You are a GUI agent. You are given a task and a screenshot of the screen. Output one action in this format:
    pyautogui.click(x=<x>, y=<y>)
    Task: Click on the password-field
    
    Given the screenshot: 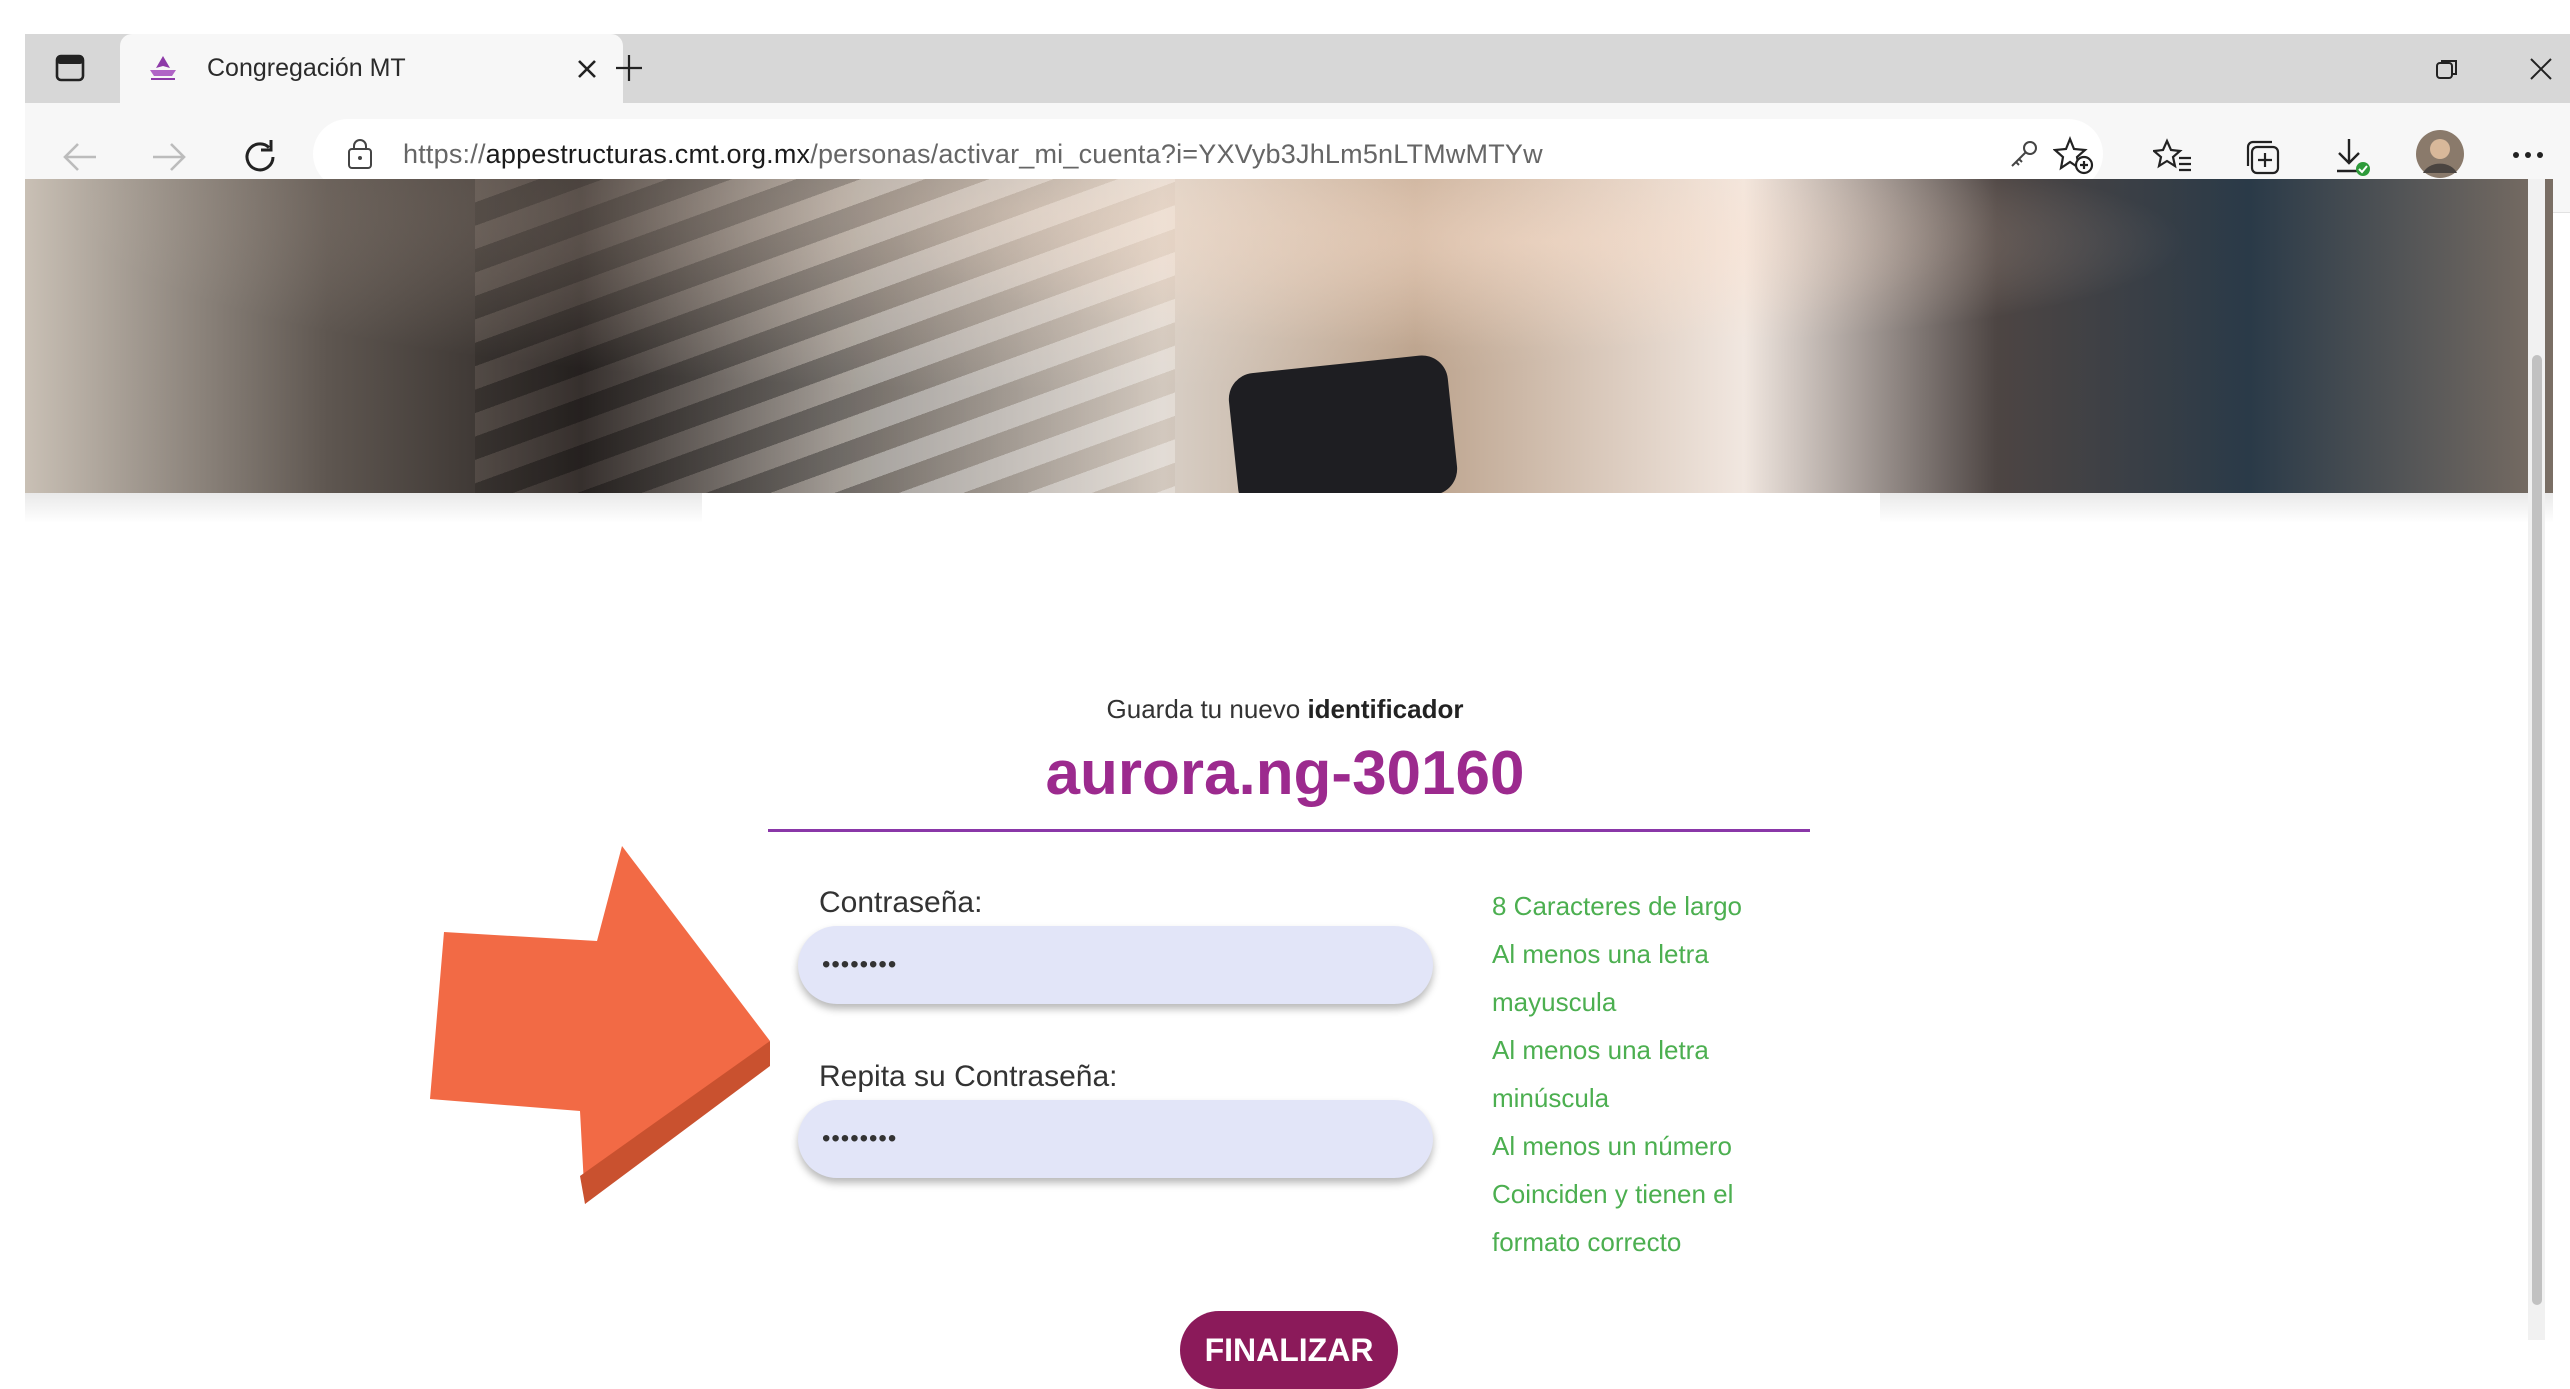 What is the action you would take?
    pyautogui.click(x=1115, y=965)
    